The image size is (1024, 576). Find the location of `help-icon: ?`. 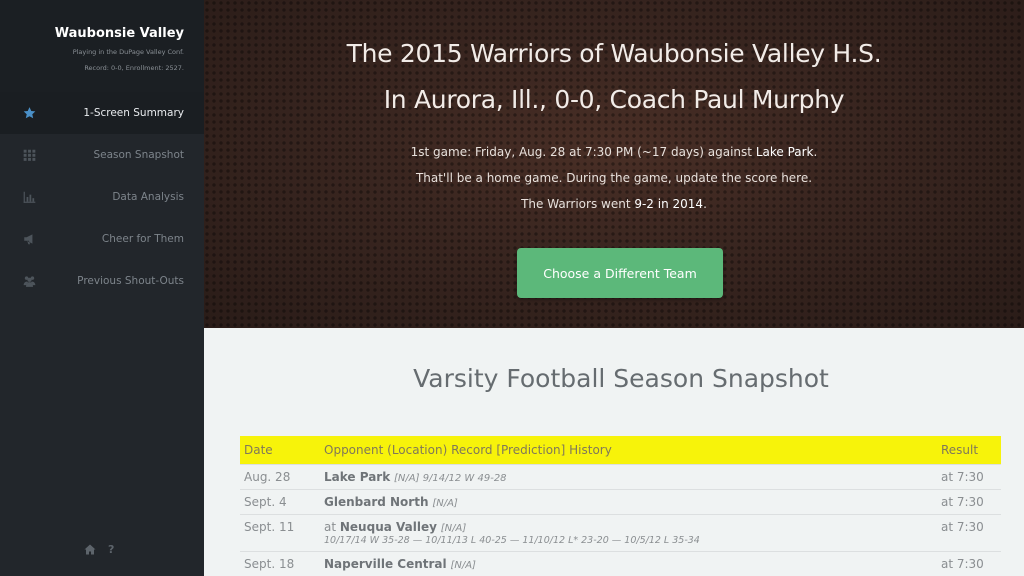

help-icon: ? is located at coordinates (111, 549).